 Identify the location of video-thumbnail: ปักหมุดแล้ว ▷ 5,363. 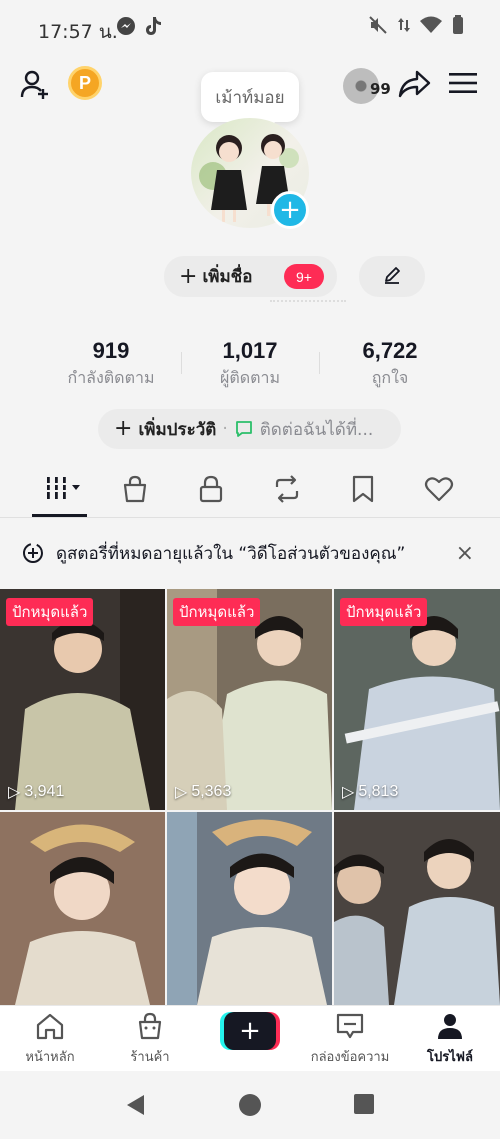
(249, 699).